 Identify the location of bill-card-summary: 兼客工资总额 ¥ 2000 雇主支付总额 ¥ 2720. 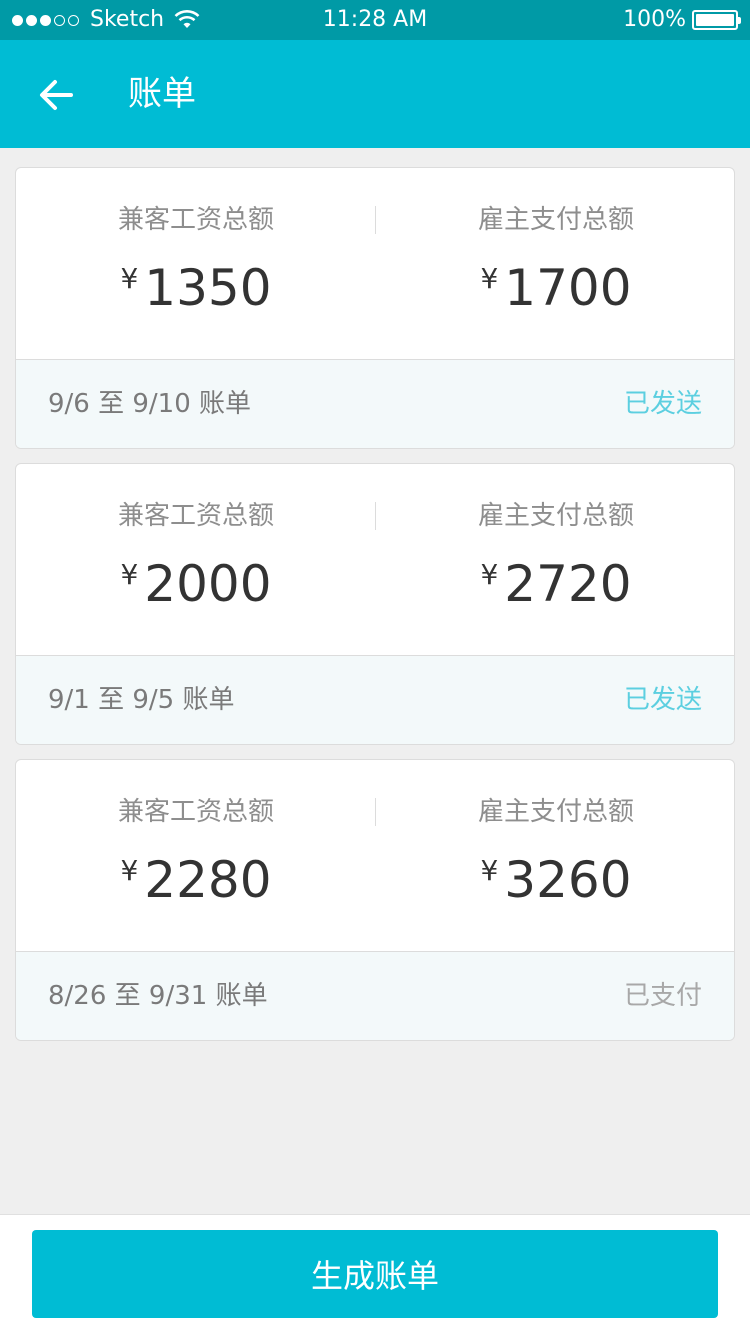
(375, 559).